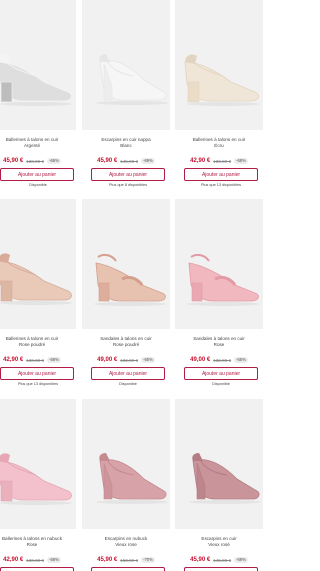  Describe the element at coordinates (126, 542) in the screenshot. I see `product-title: Escarpins en nubuck Vieux rose` at that location.